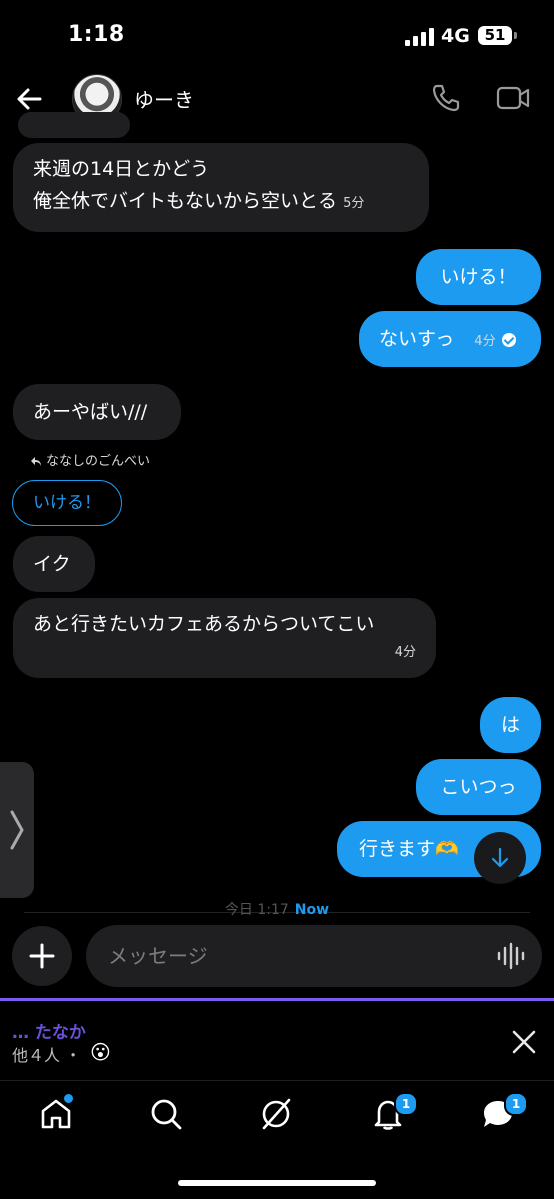 The width and height of the screenshot is (554, 1199). I want to click on message-text: イク, so click(52, 564).